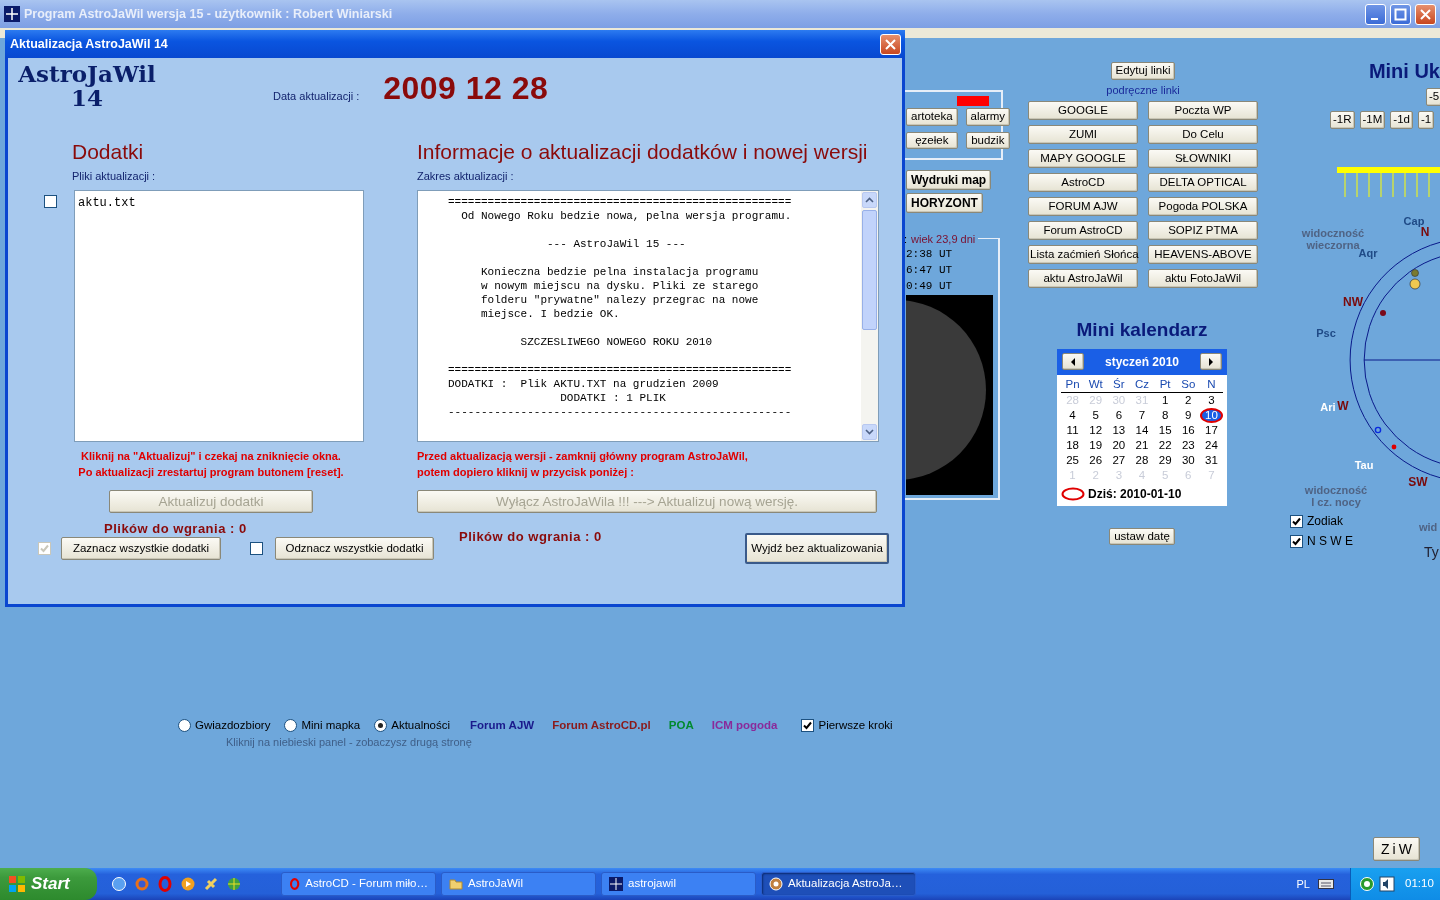 This screenshot has height=900, width=1440. What do you see at coordinates (1426, 120) in the screenshot?
I see `step-button: -1` at bounding box center [1426, 120].